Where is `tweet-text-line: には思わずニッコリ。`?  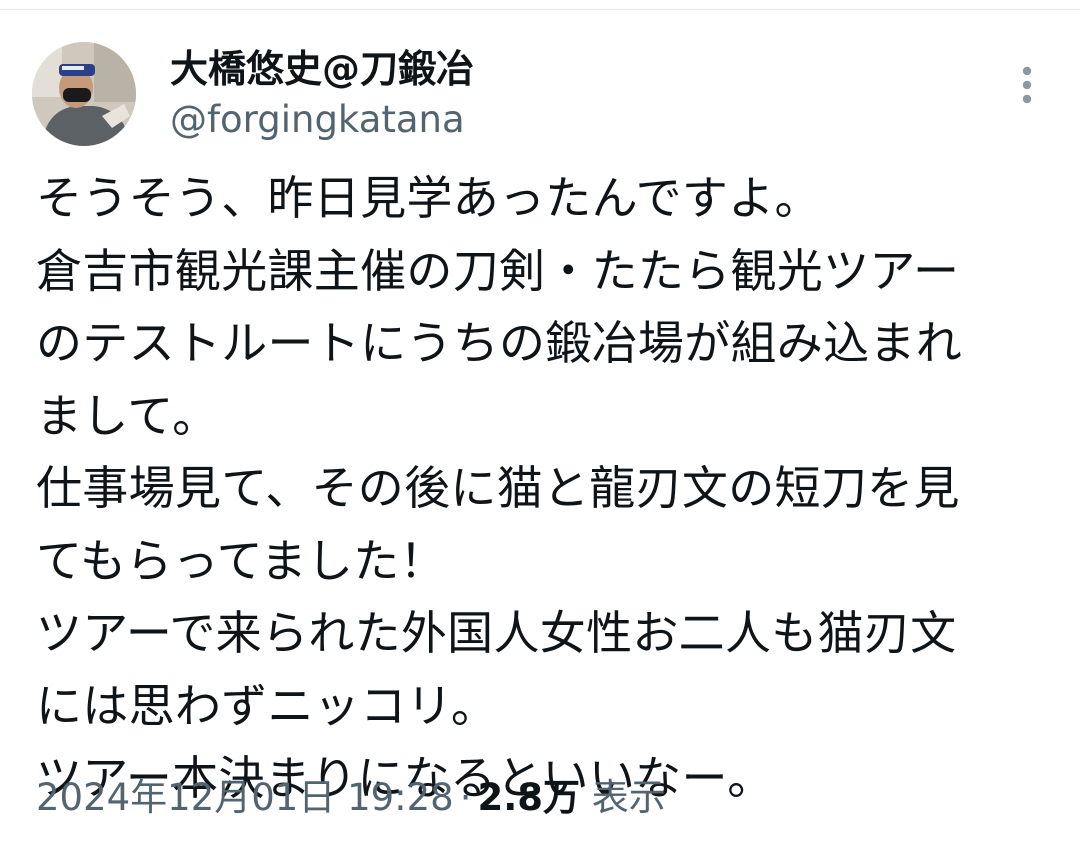
tweet-text-line: には思わずニッコリ。 is located at coordinates (267, 705).